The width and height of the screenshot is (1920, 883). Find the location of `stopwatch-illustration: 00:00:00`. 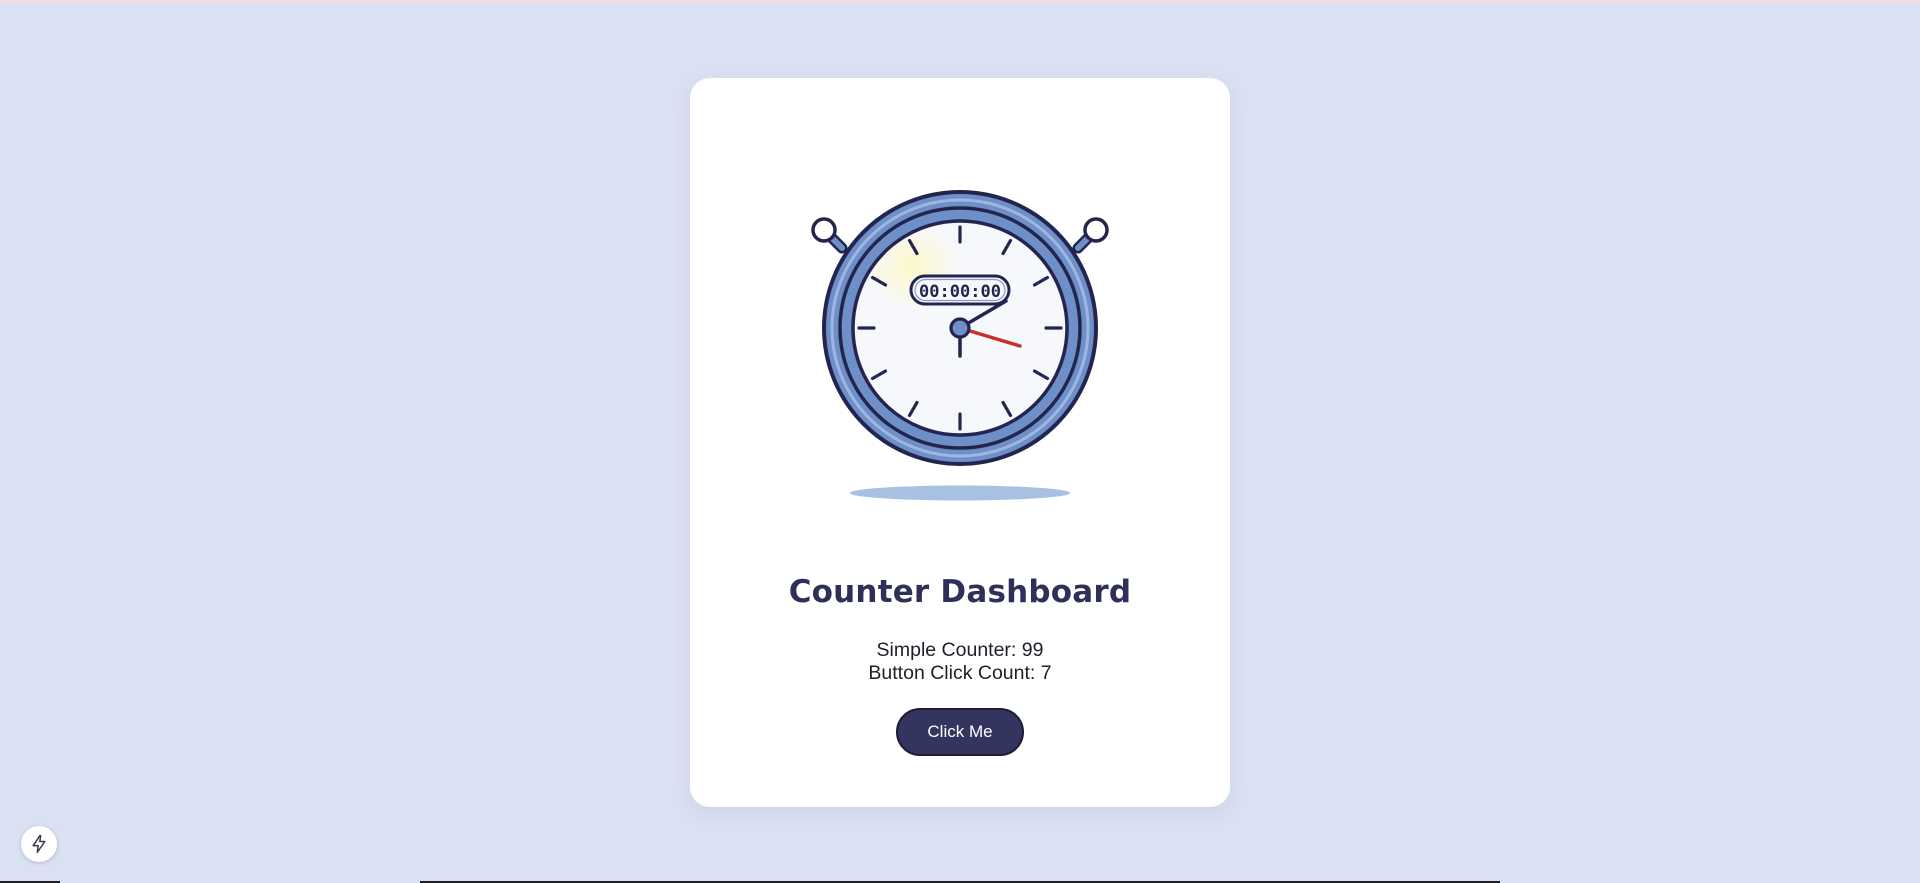

stopwatch-illustration: 00:00:00 is located at coordinates (960, 345).